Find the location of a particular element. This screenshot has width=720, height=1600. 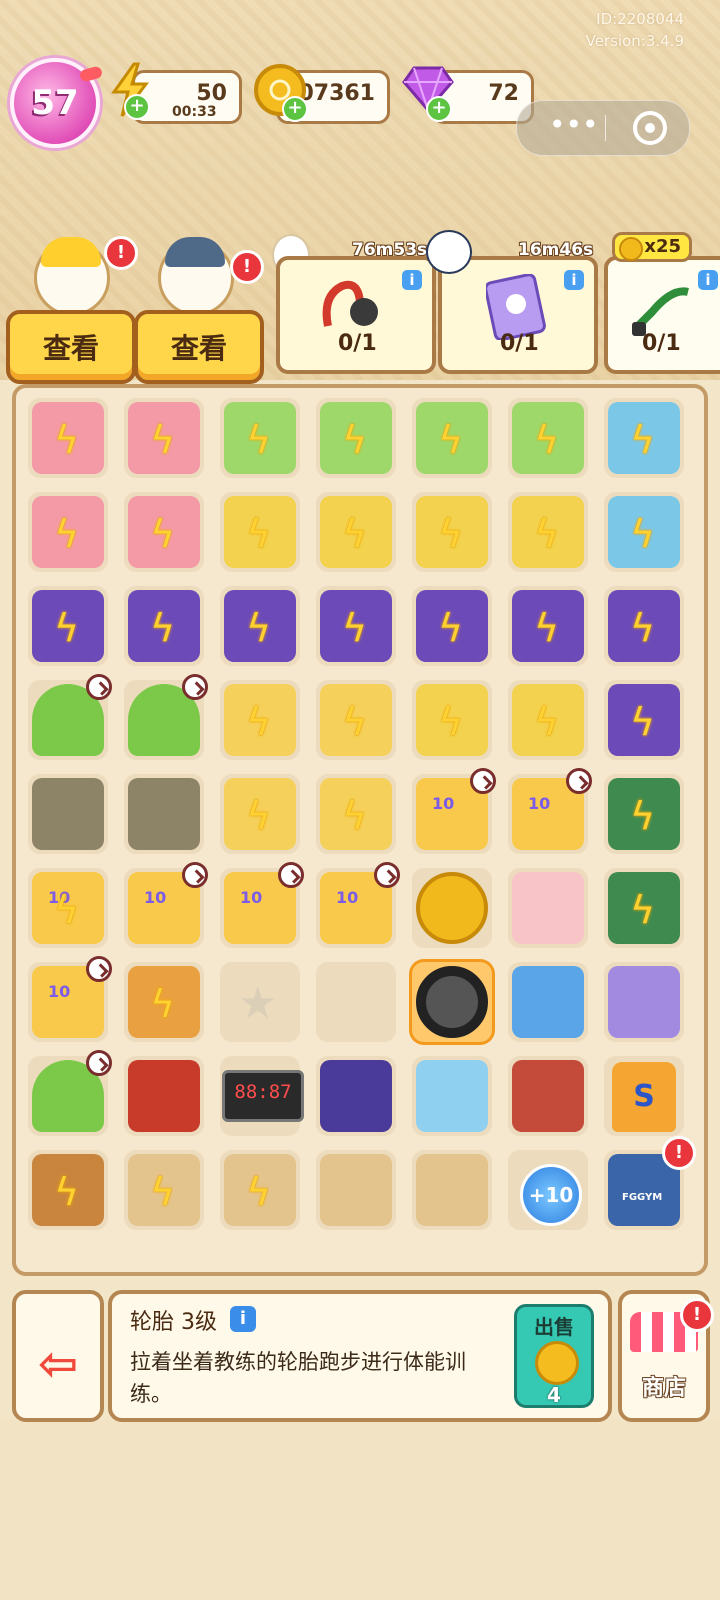

board-item-gym is located at coordinates (548, 1096).